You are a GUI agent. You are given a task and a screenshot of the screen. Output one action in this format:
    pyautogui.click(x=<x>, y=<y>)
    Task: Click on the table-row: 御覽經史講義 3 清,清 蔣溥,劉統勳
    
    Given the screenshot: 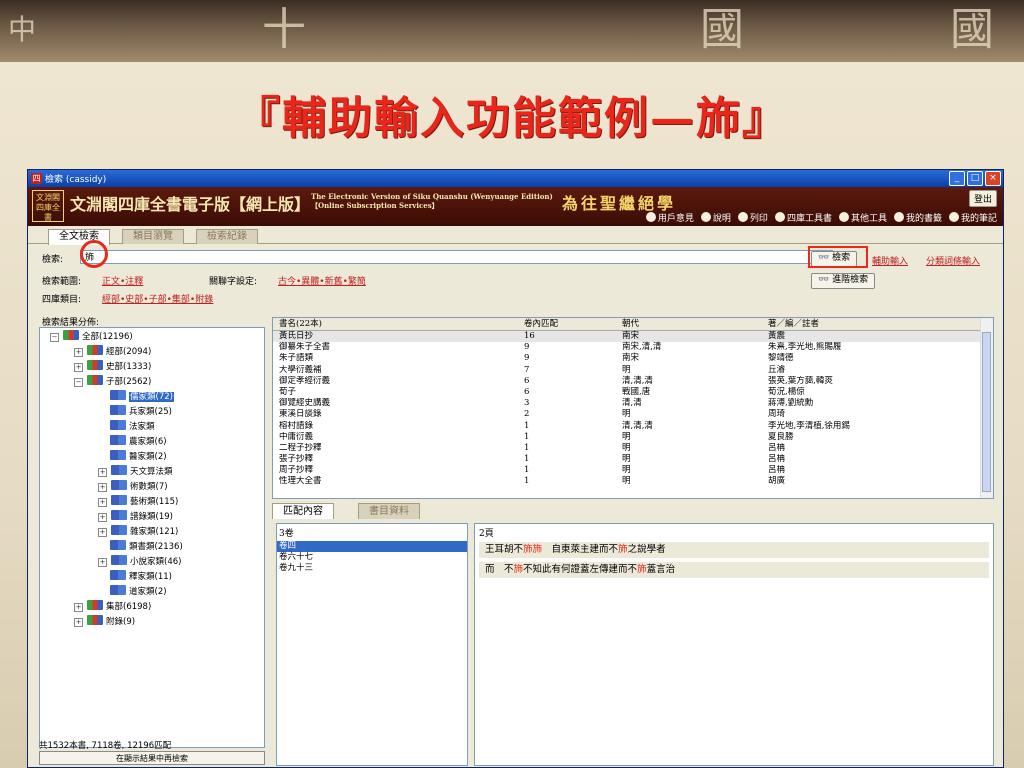 What is the action you would take?
    pyautogui.click(x=633, y=403)
    